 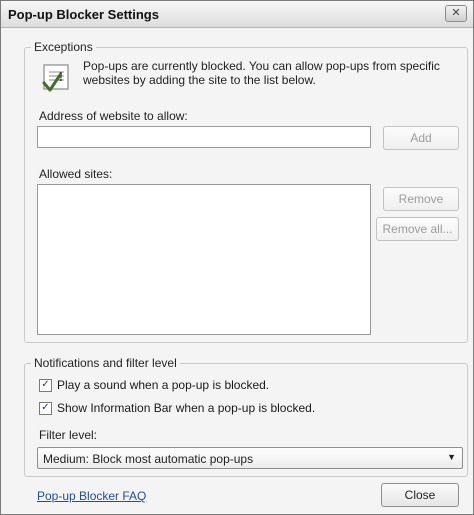 I want to click on play-sound-label: Play a sound when a pop-up is blocked., so click(x=163, y=385).